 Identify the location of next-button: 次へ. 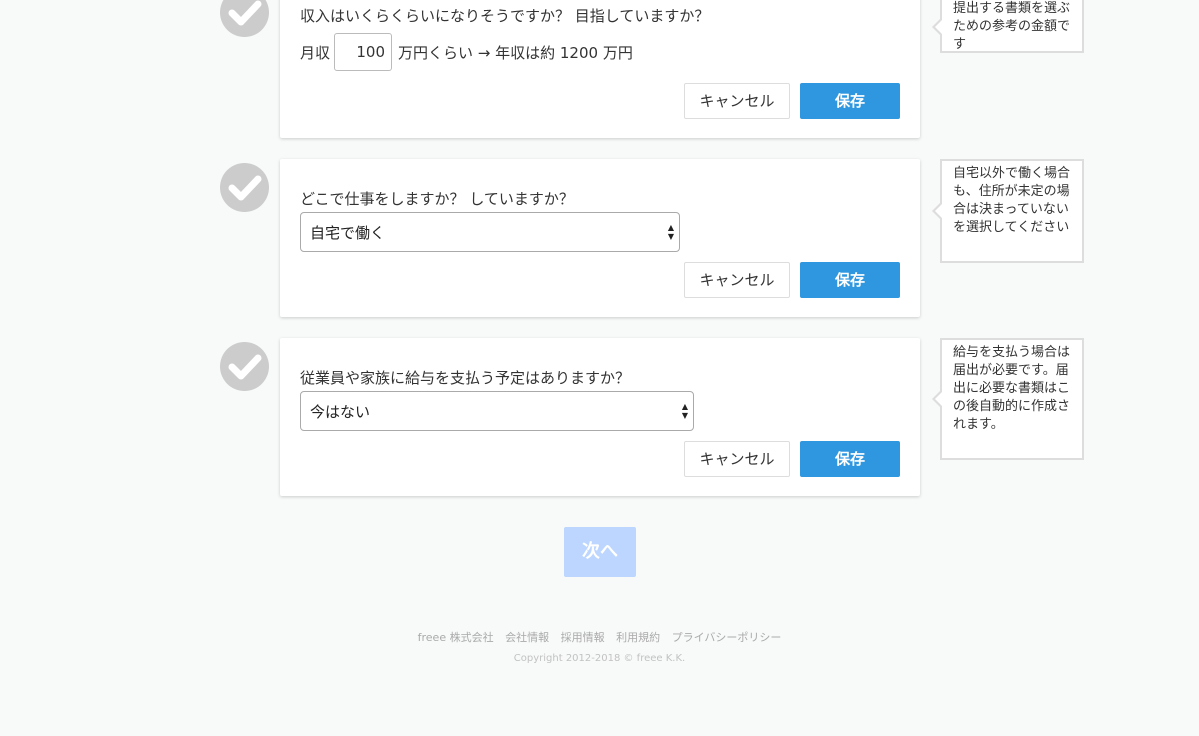
(600, 552).